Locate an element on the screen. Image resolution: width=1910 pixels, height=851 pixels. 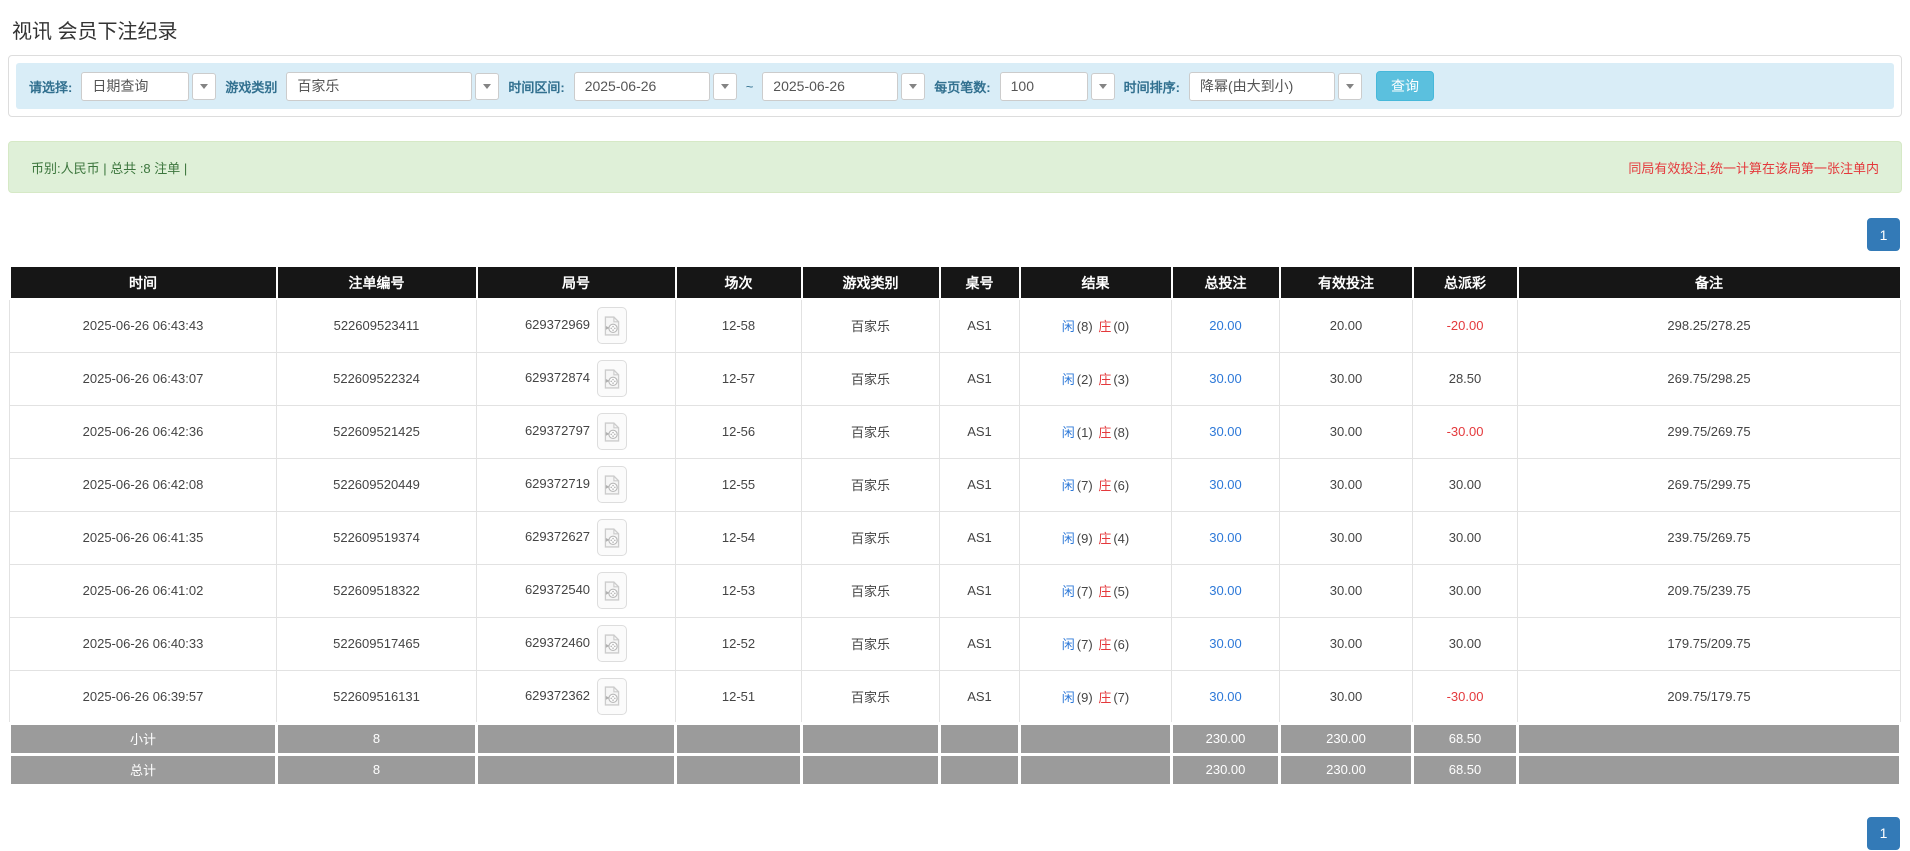
session-number: 12-58 is located at coordinates (738, 326).